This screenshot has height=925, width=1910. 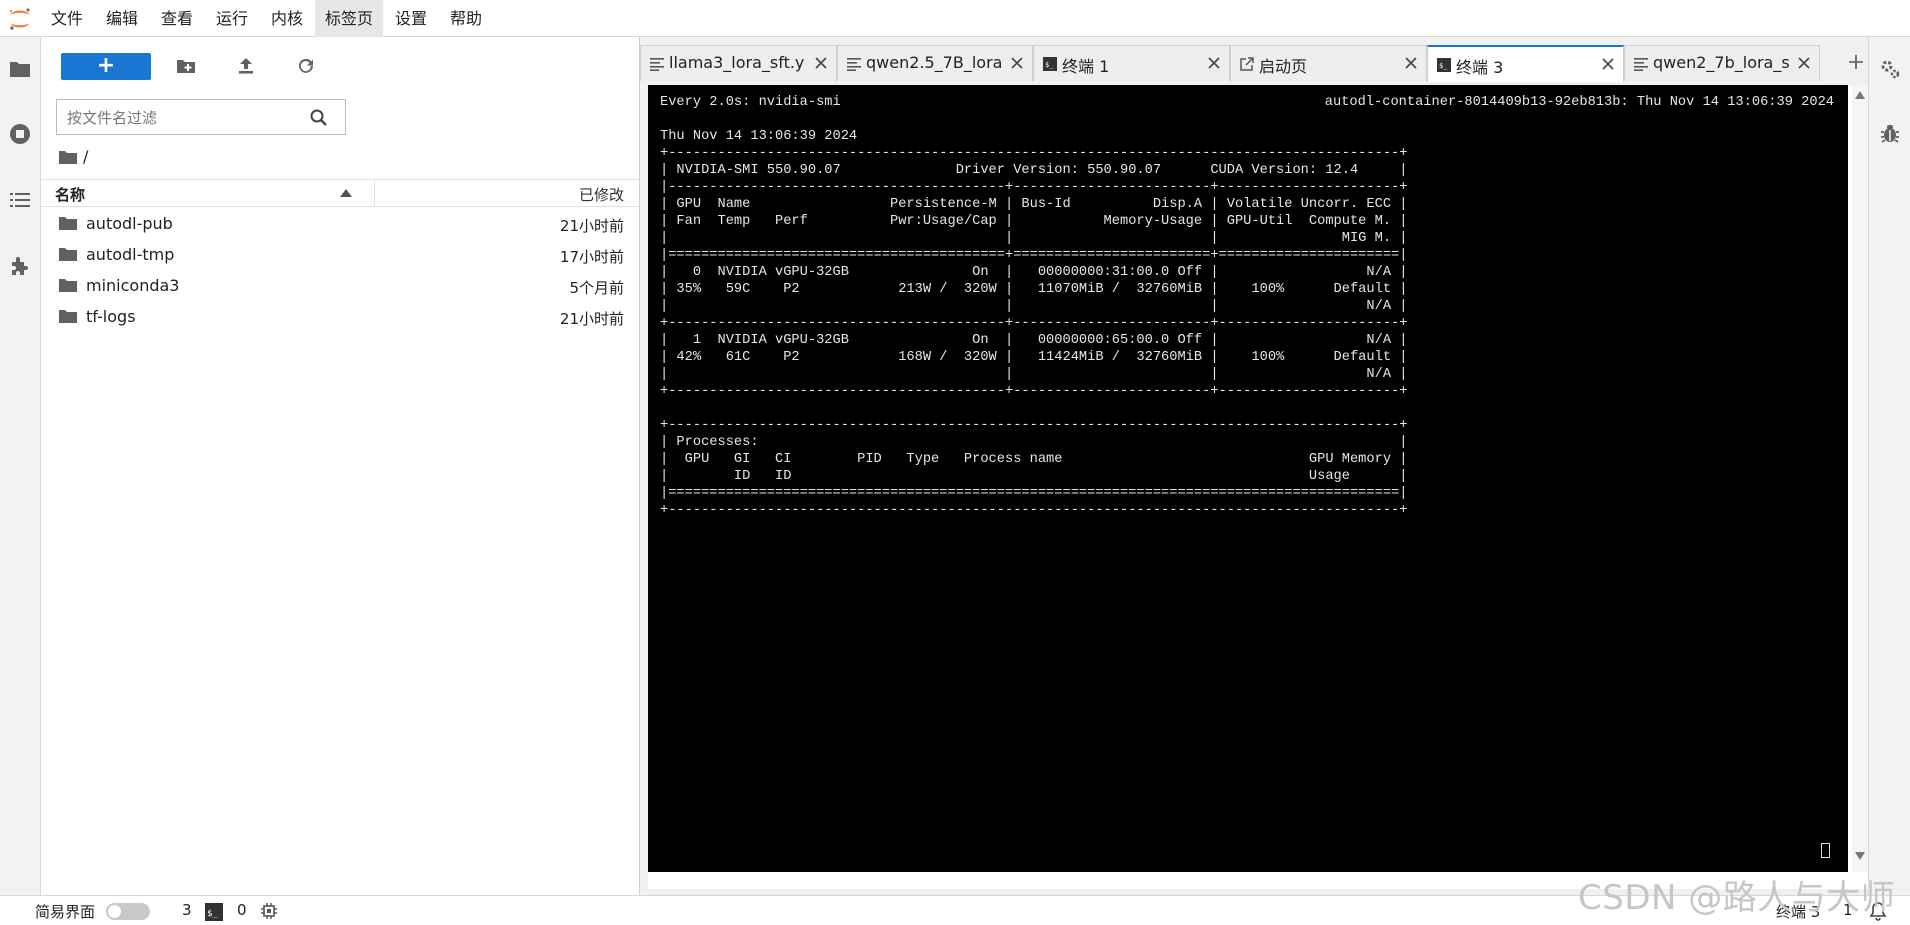 What do you see at coordinates (1860, 478) in the screenshot?
I see `terminal-scrollbar` at bounding box center [1860, 478].